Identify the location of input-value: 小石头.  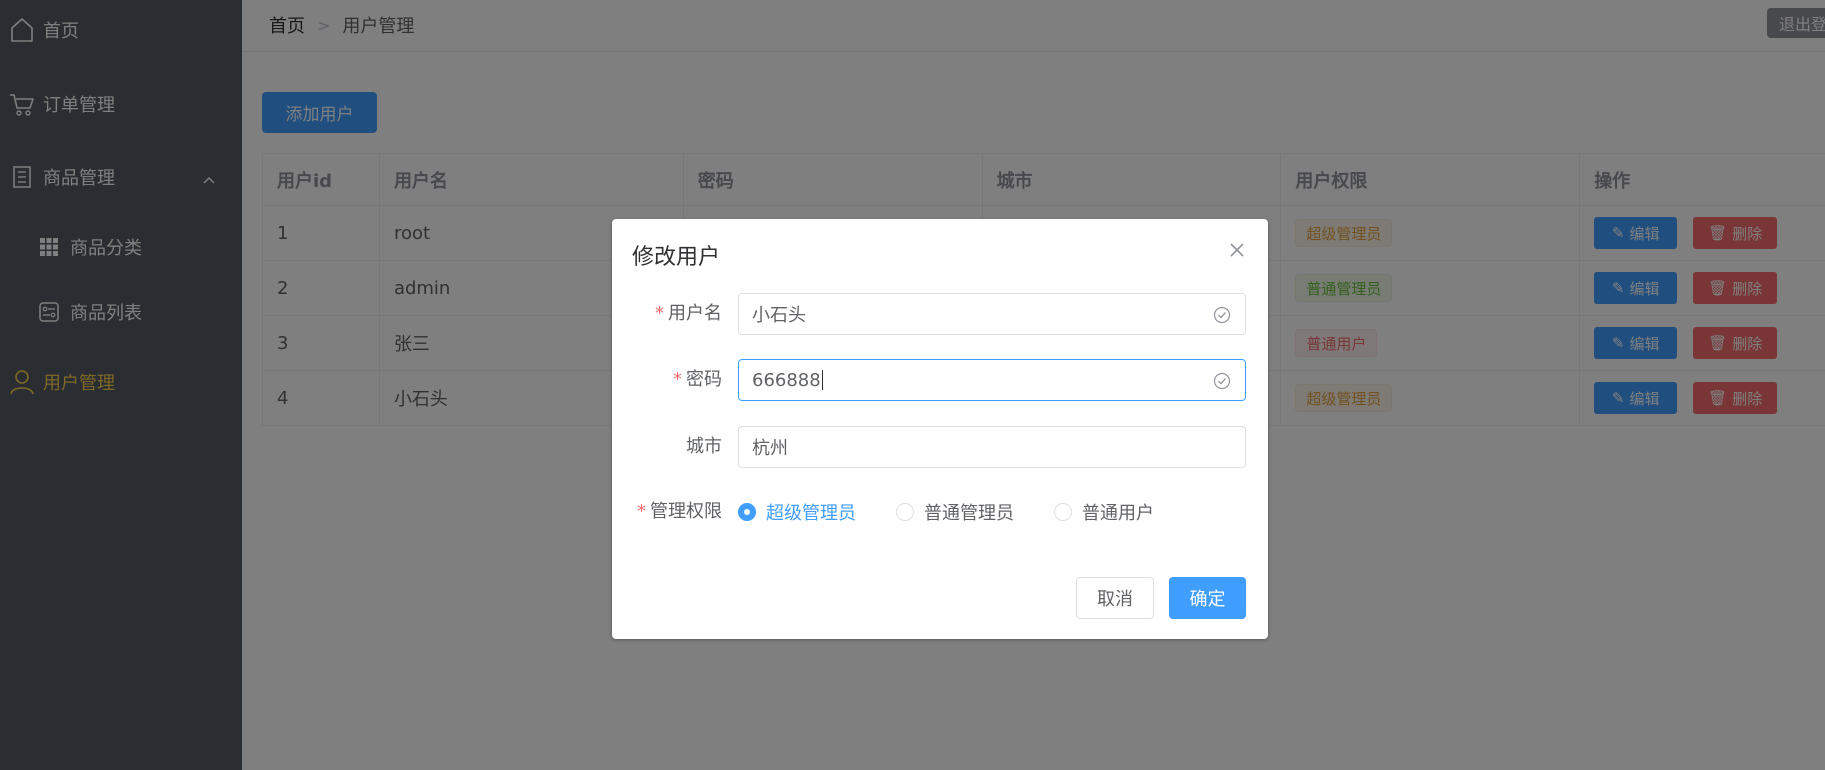
(779, 315).